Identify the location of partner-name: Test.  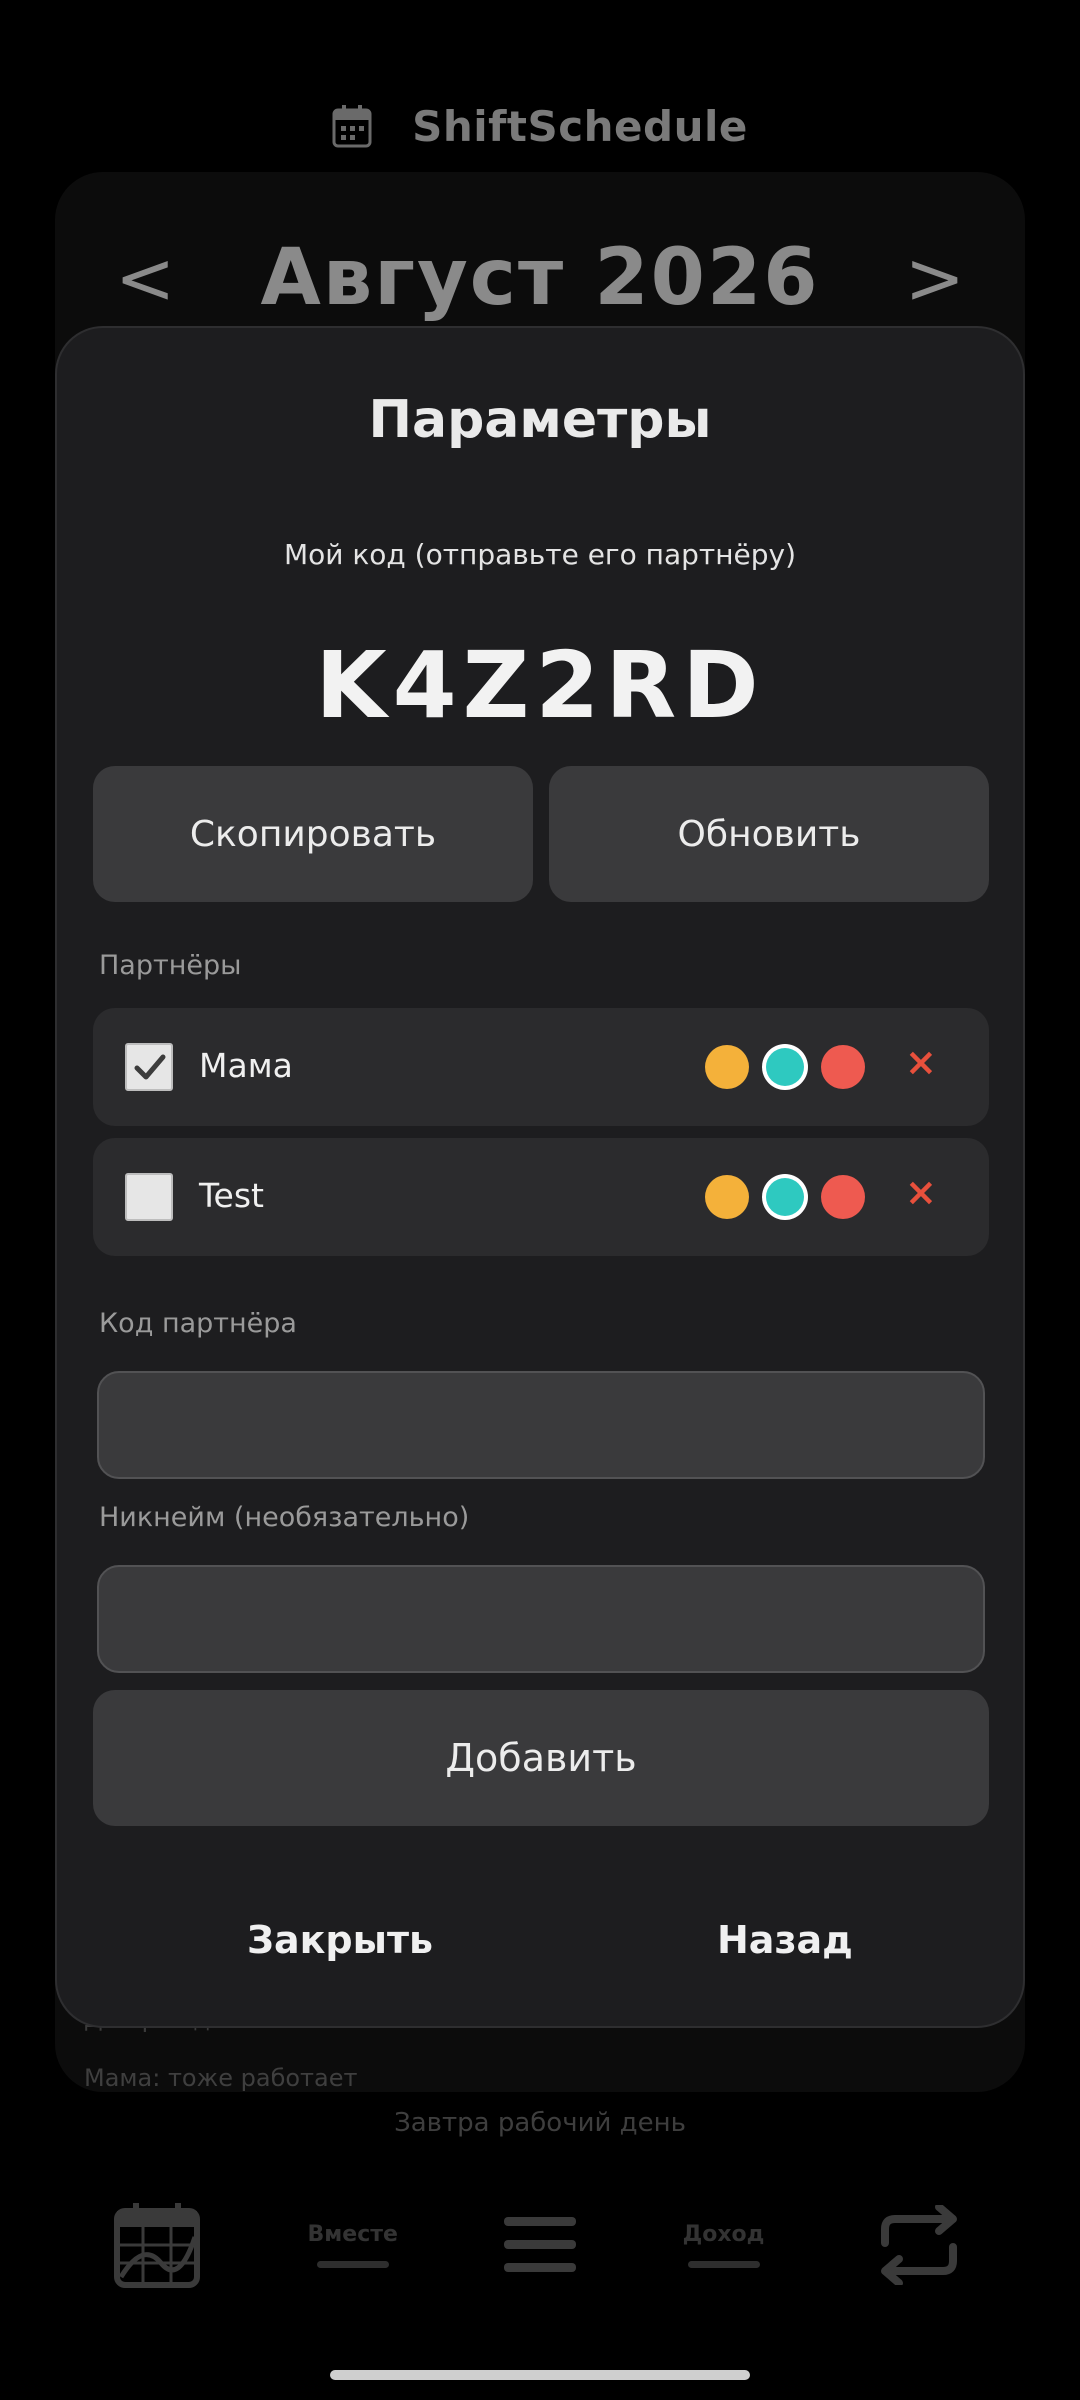
(231, 1195).